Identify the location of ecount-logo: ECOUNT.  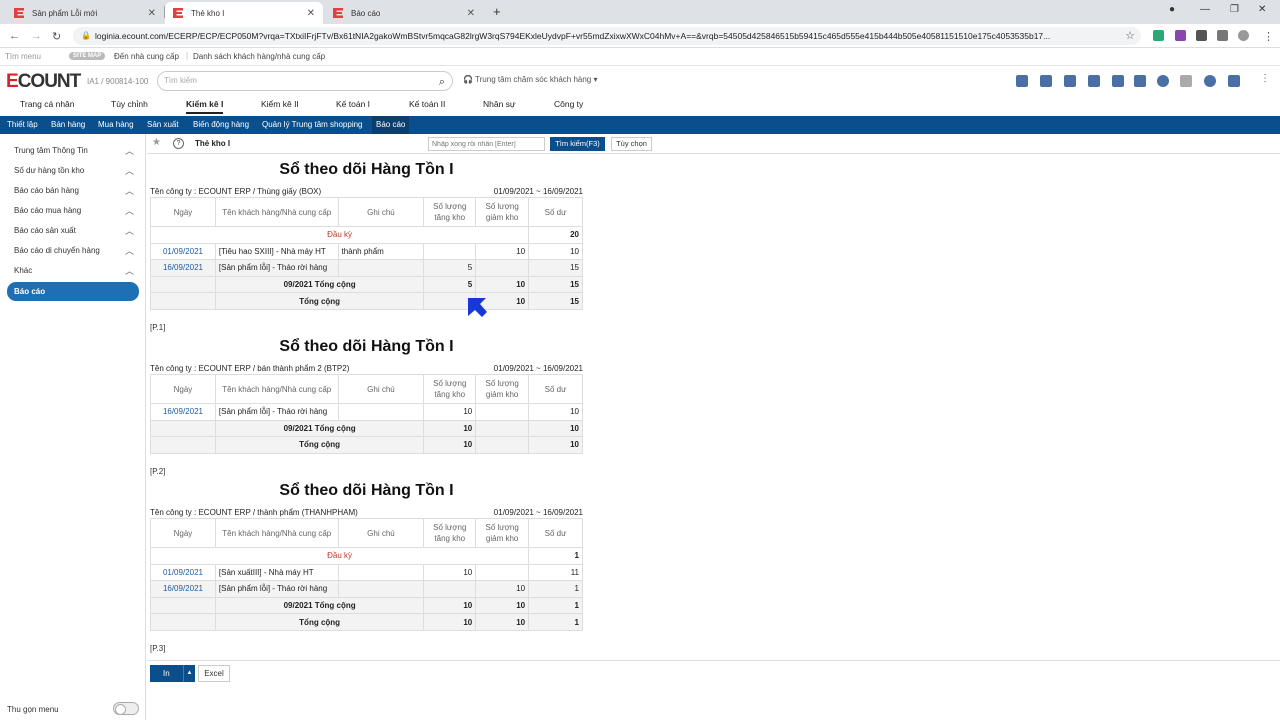
(43, 82).